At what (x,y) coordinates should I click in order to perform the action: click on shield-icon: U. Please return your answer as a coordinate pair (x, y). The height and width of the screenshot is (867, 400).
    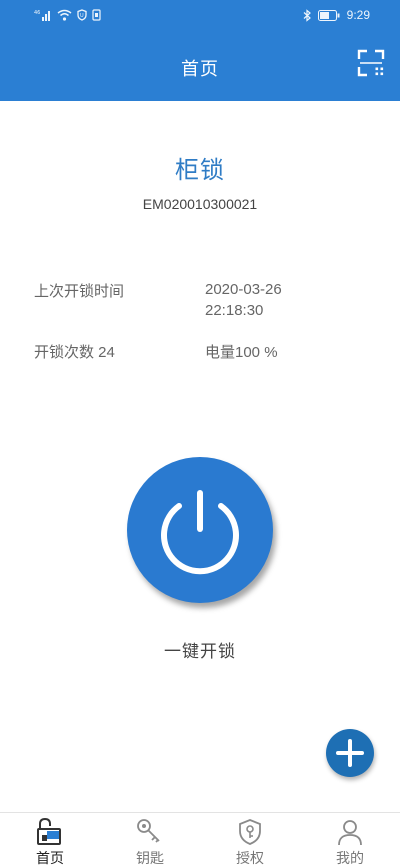
    Looking at the image, I should click on (82, 15).